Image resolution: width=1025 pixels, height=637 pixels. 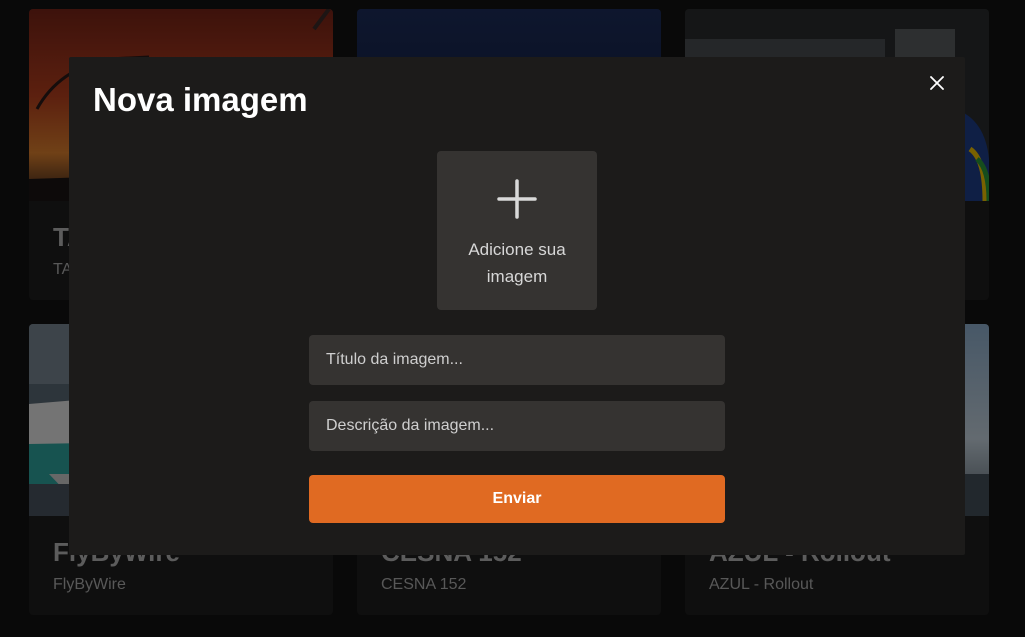 I want to click on upload-label: Adicione sua imagem, so click(x=517, y=263).